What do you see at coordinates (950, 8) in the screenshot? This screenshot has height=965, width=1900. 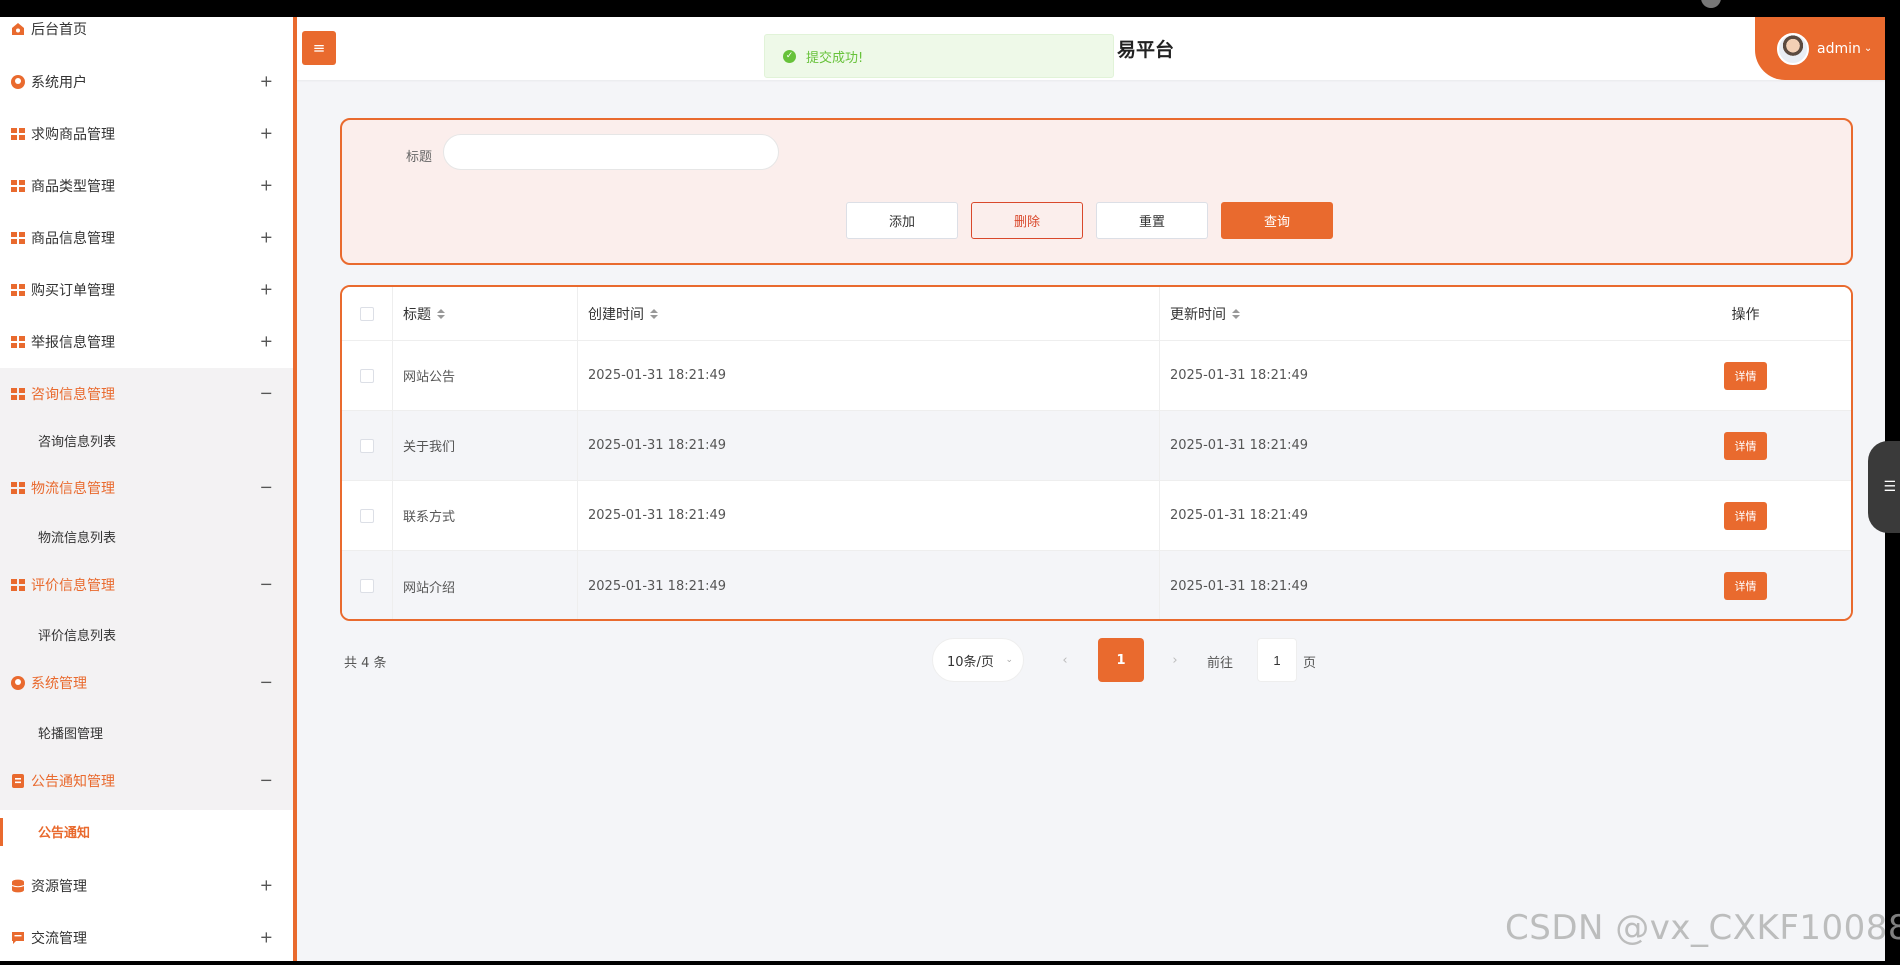 I see `browser-top-strip` at bounding box center [950, 8].